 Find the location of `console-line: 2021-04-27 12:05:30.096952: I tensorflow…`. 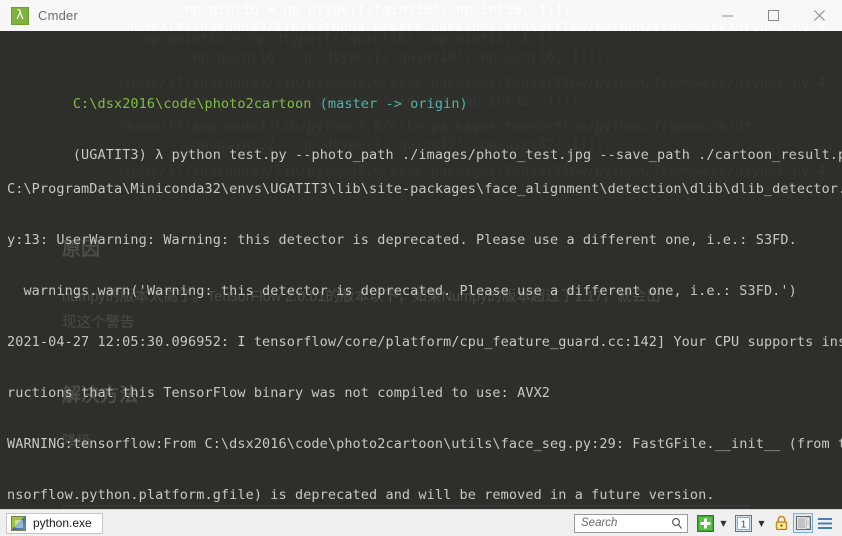

console-line: 2021-04-27 12:05:30.096952: I tensorflow… is located at coordinates (424, 342).